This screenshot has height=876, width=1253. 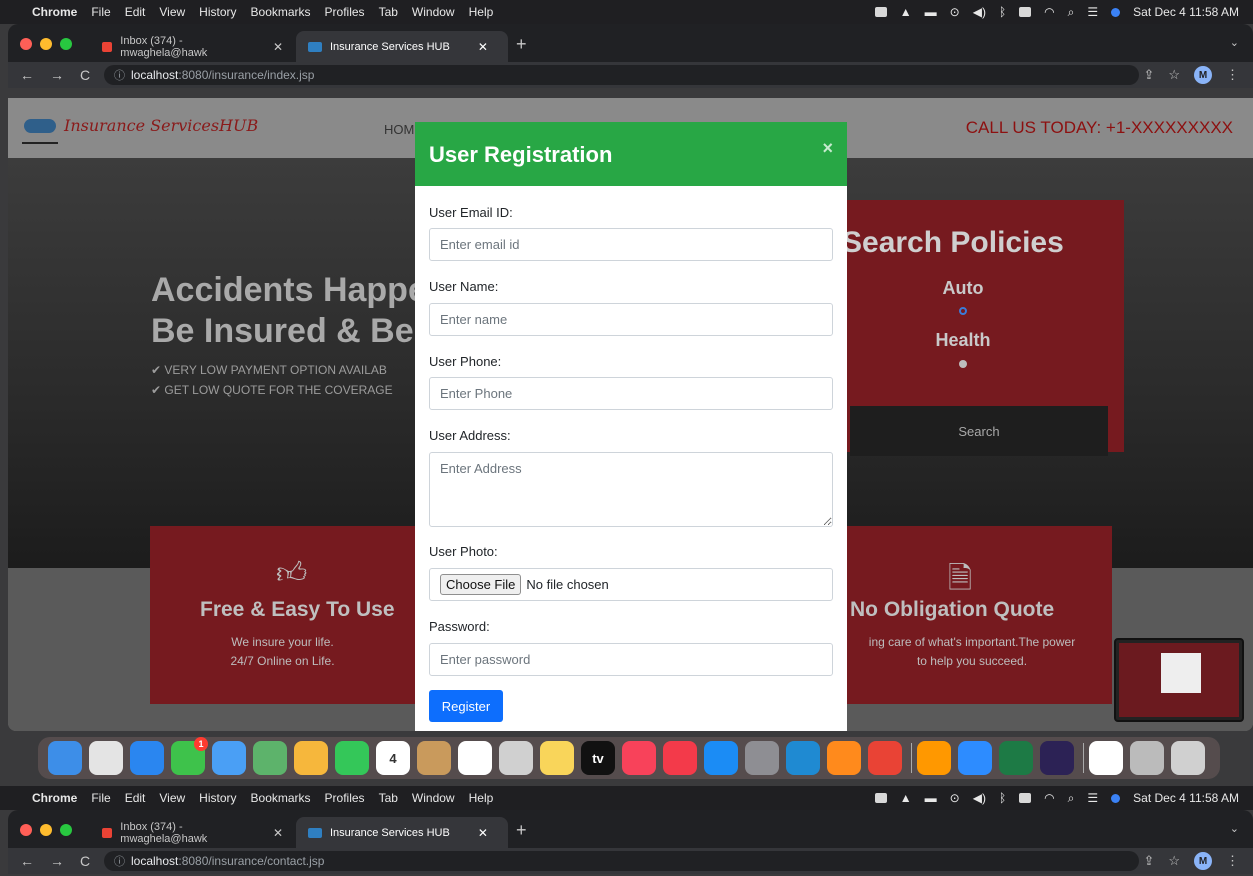 I want to click on news-icon, so click(x=680, y=758).